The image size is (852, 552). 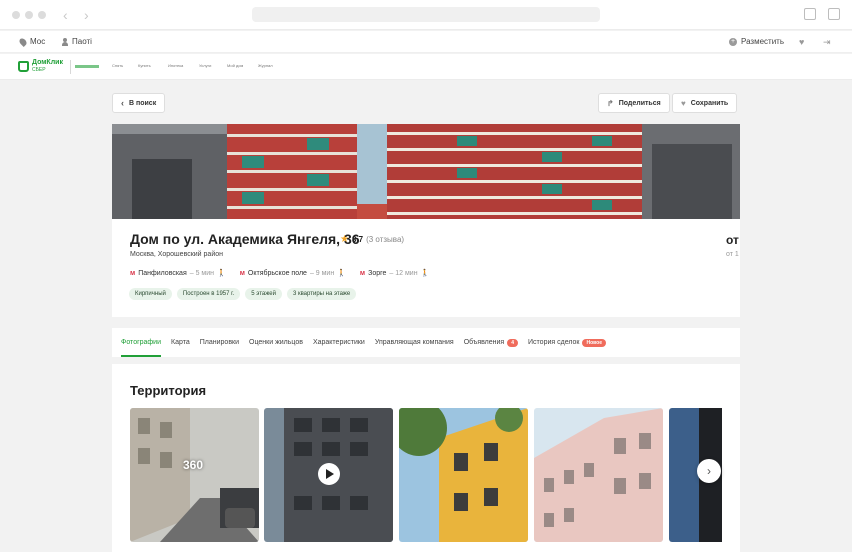 I want to click on tab-characteristics: Характеристики, so click(x=339, y=342).